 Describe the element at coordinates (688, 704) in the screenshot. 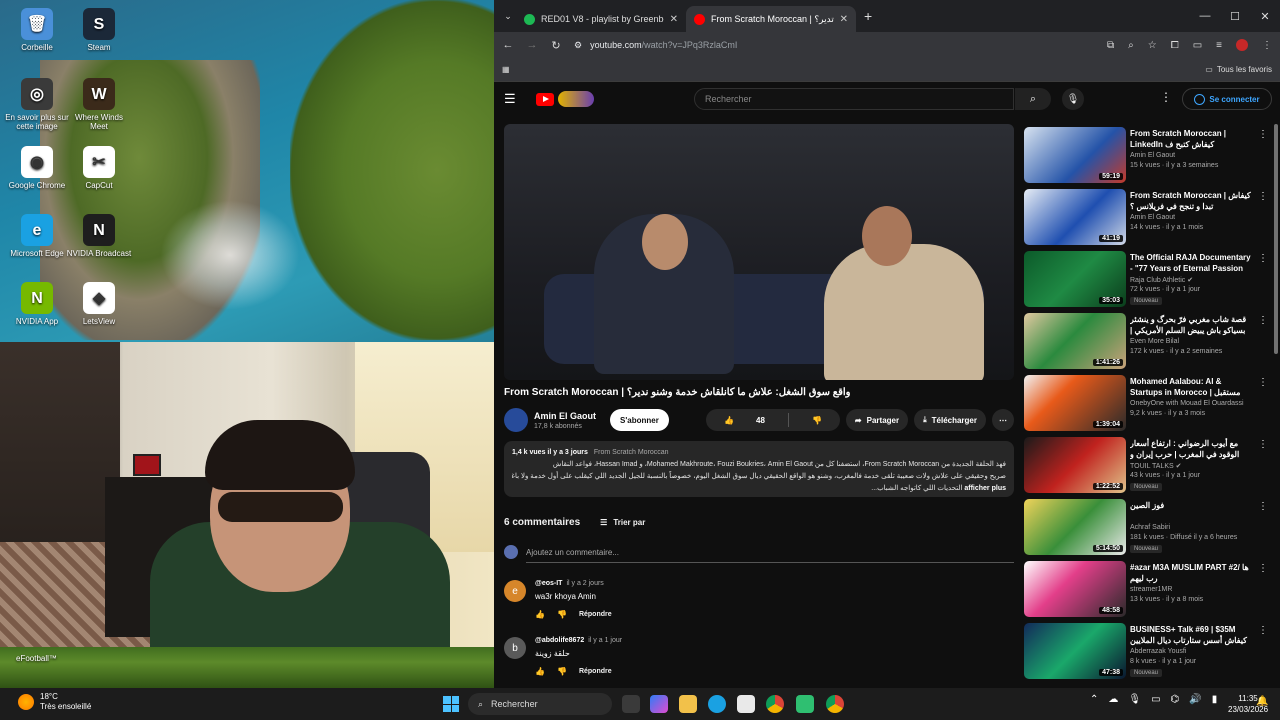

I see `file-explorer-icon` at that location.